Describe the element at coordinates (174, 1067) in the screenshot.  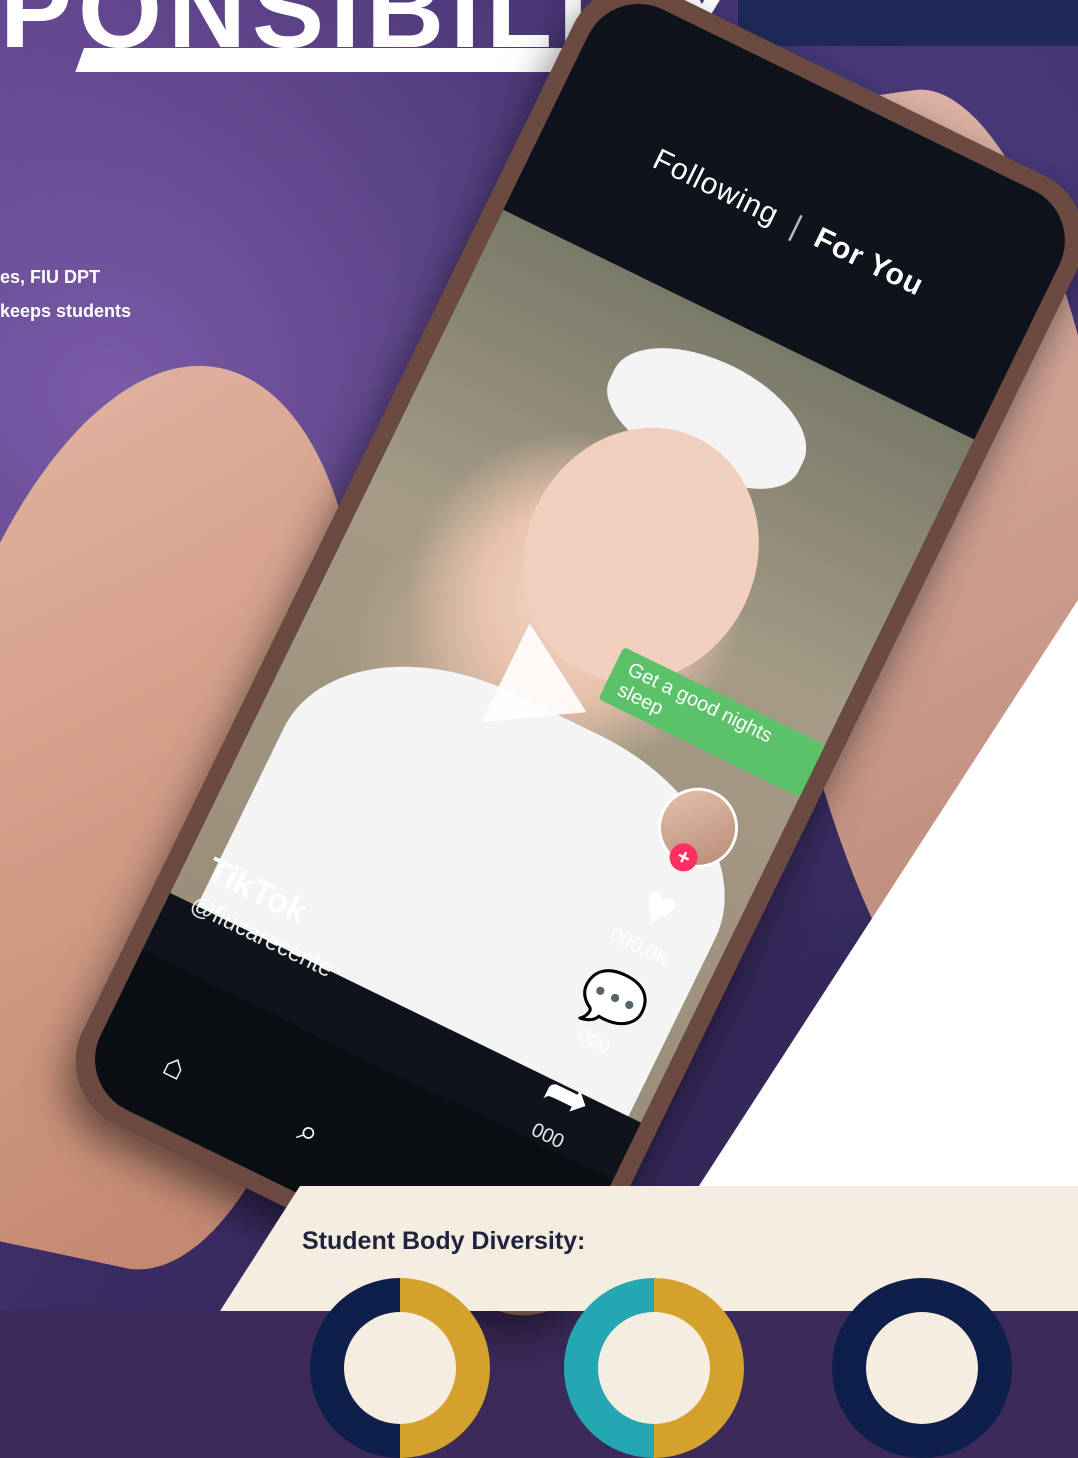
I see `home-icon: ⌂` at that location.